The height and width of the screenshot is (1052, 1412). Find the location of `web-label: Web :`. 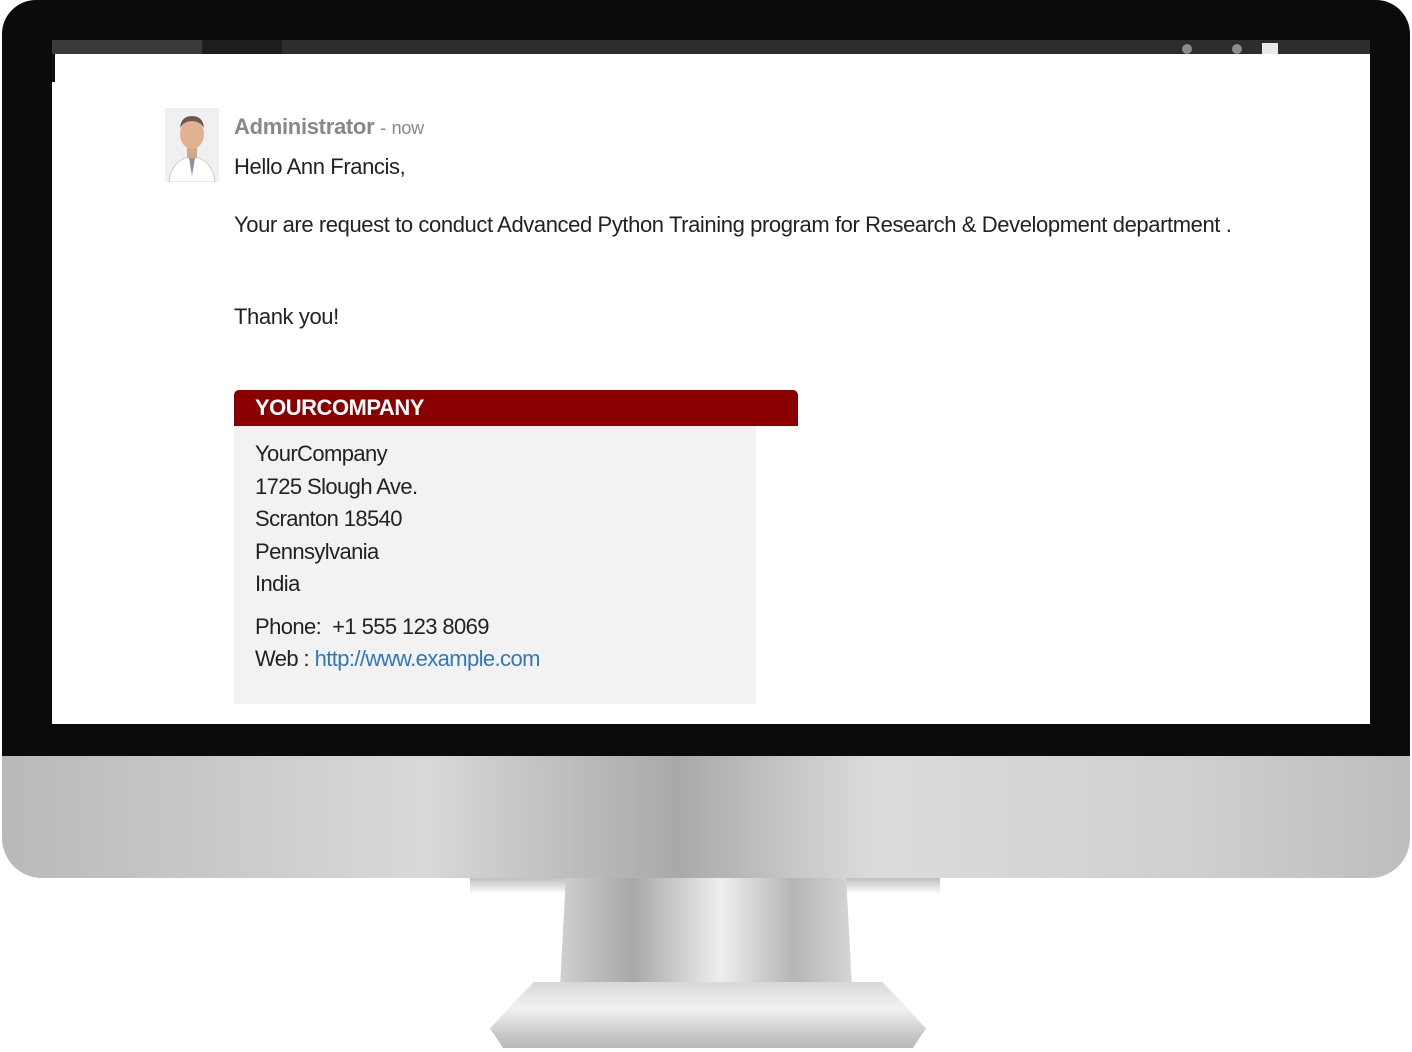

web-label: Web : is located at coordinates (282, 658).